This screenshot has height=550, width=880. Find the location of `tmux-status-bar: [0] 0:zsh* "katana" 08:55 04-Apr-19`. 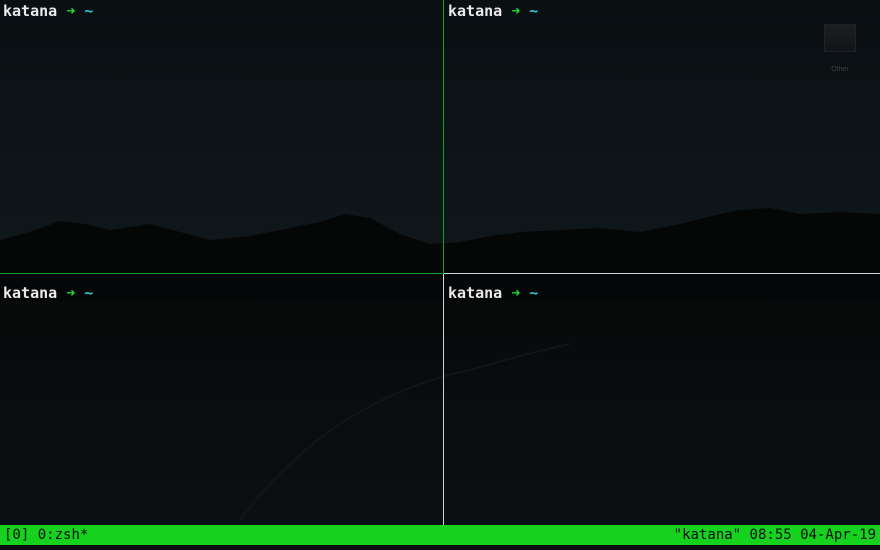

tmux-status-bar: [0] 0:zsh* "katana" 08:55 04-Apr-19 is located at coordinates (440, 535).